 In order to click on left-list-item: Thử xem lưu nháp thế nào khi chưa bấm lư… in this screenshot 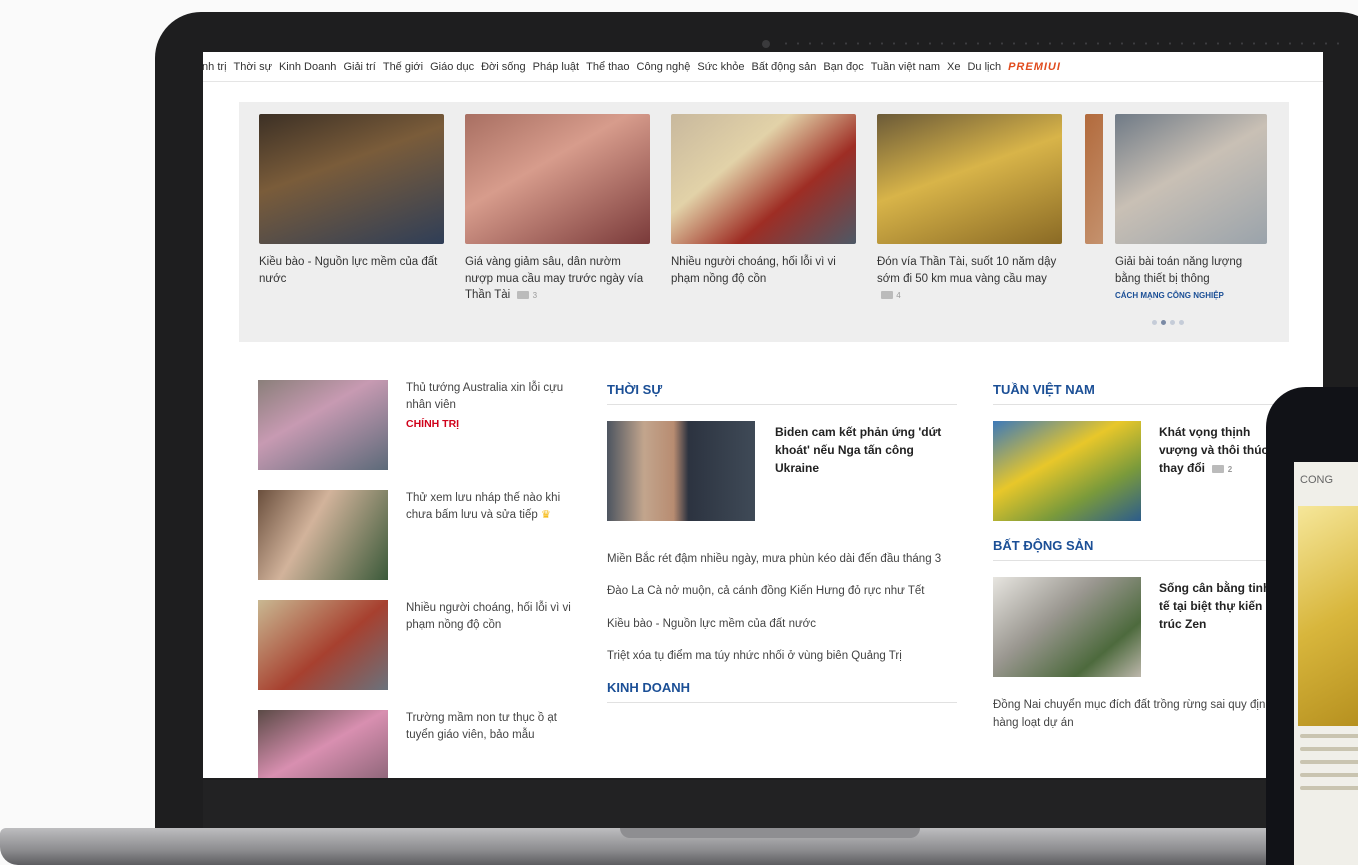, I will do `click(418, 540)`.